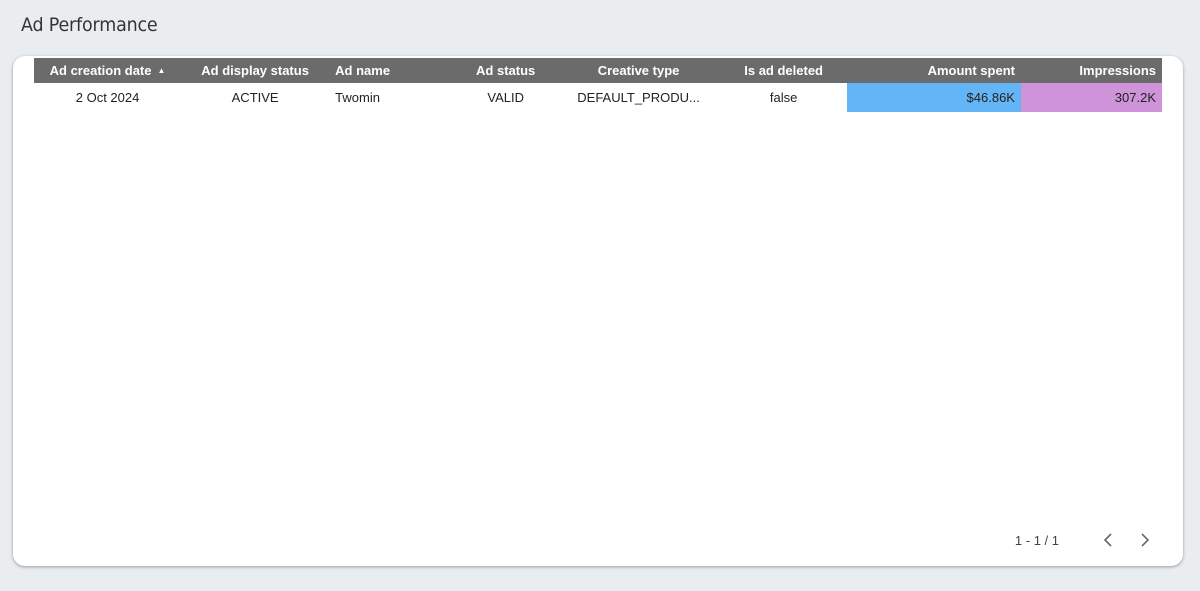 This screenshot has height=591, width=1200. Describe the element at coordinates (1085, 540) in the screenshot. I see `pagination: 1 - 1 / 1` at that location.